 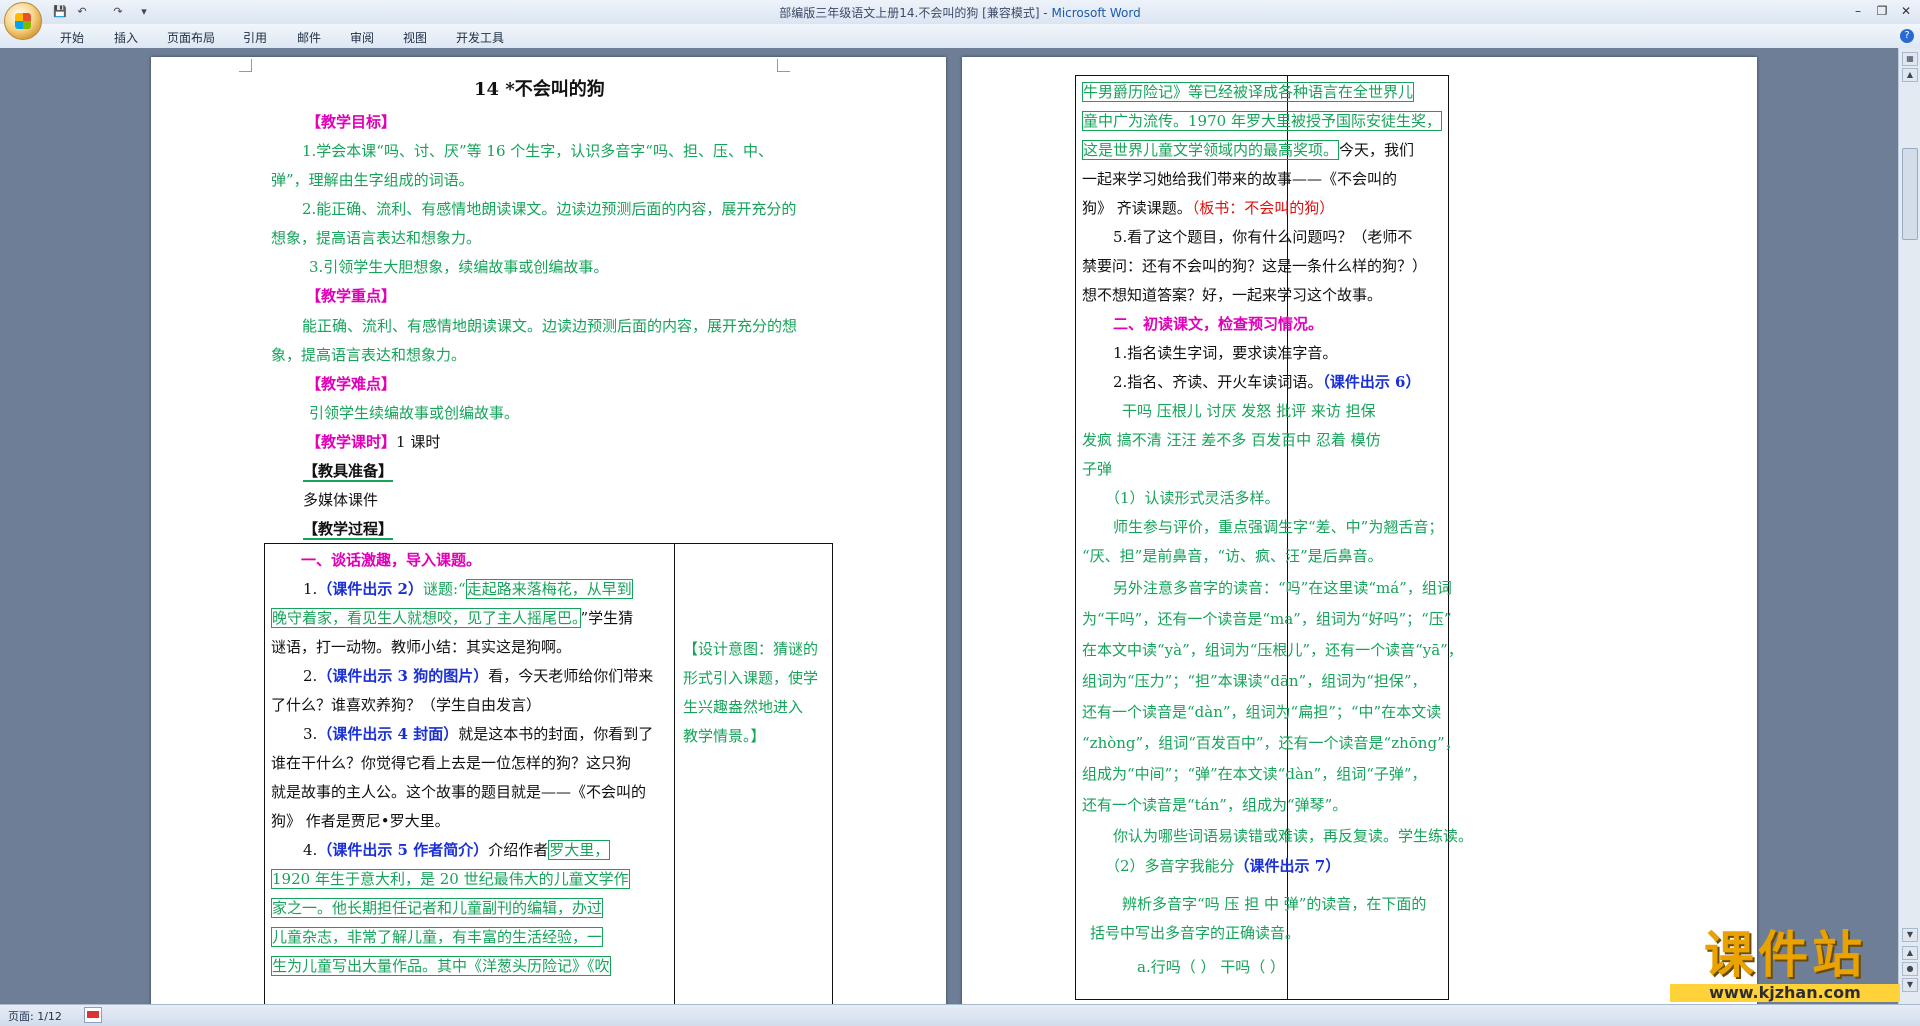 What do you see at coordinates (539, 89) in the screenshot?
I see `doc-title: 14 *不会叫的狗` at bounding box center [539, 89].